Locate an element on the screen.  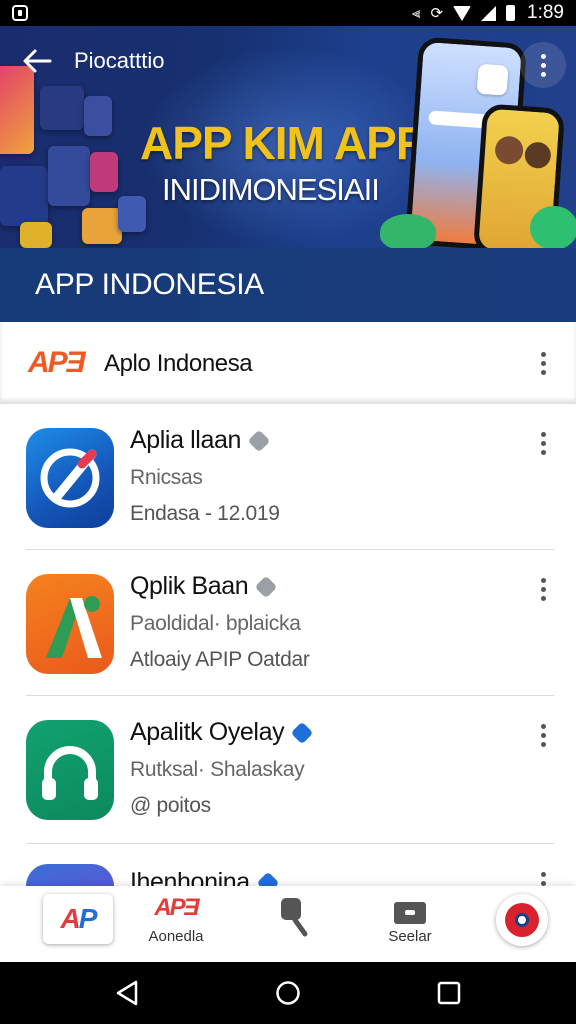
nav-item-home: AP is located at coordinates (78, 925).